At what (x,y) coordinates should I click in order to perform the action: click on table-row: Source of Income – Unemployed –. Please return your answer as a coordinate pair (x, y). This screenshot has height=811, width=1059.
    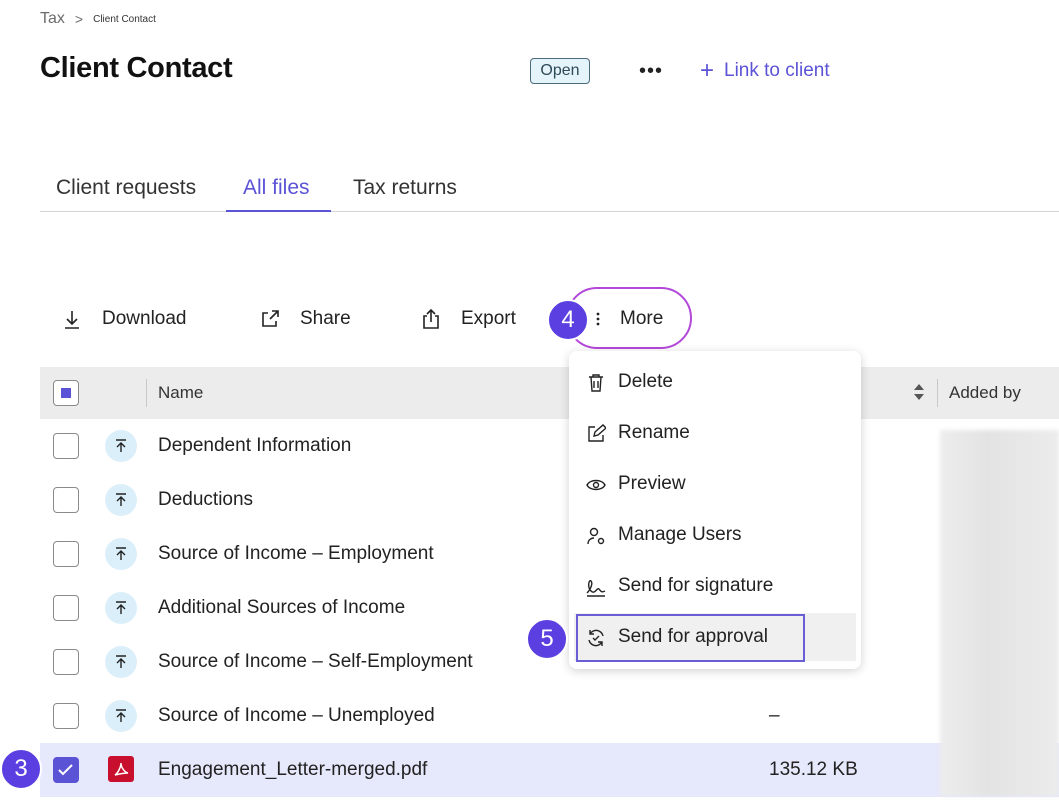
    Looking at the image, I should click on (549, 716).